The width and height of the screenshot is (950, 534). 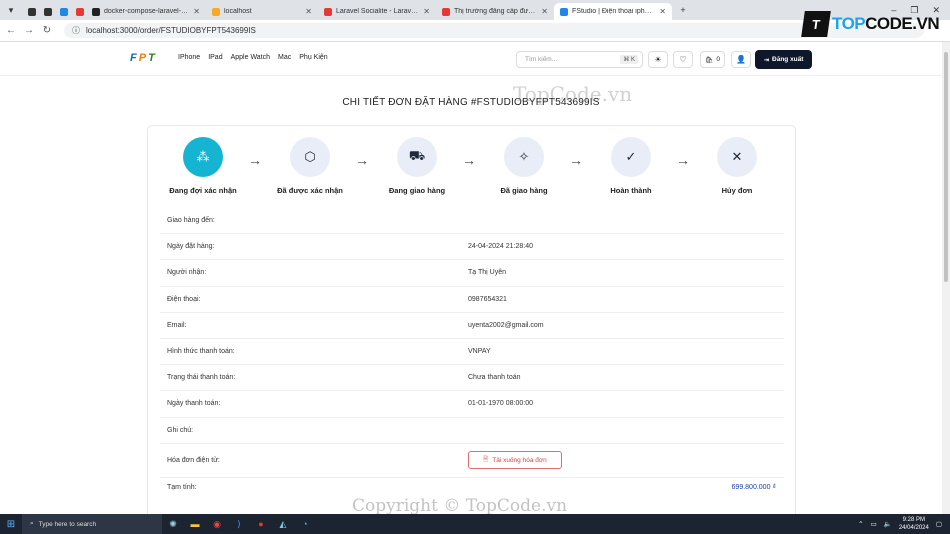 What do you see at coordinates (194, 404) in the screenshot?
I see `detail-label: Ngày thanh toán:` at bounding box center [194, 404].